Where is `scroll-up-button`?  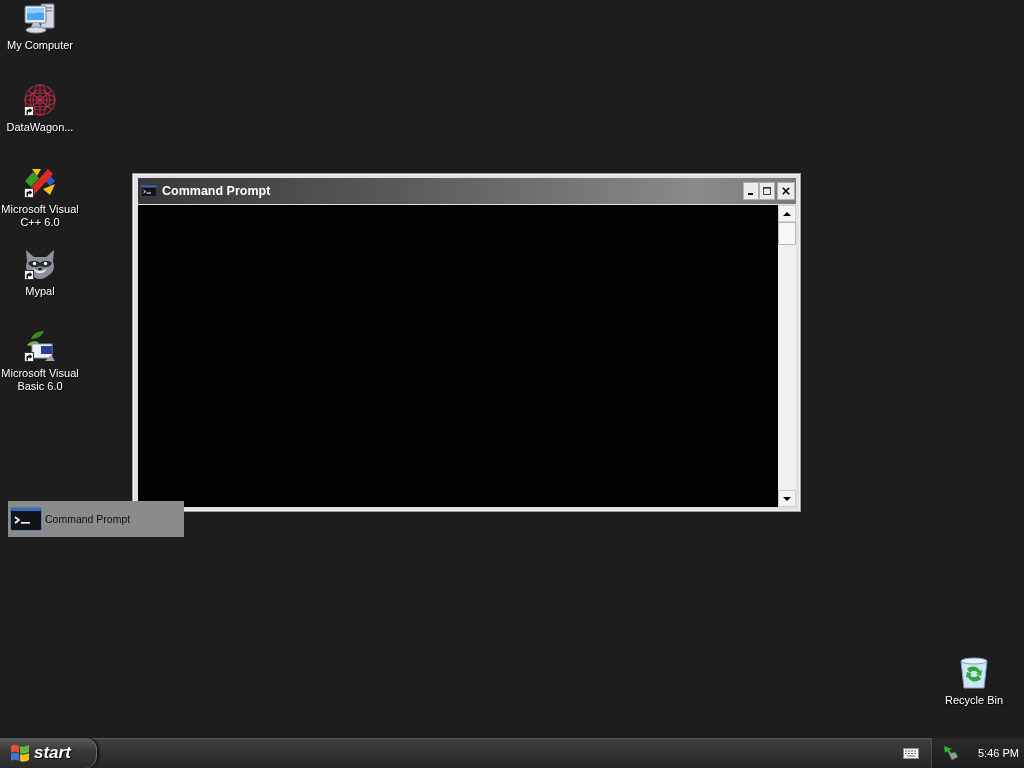
scroll-up-button is located at coordinates (787, 213).